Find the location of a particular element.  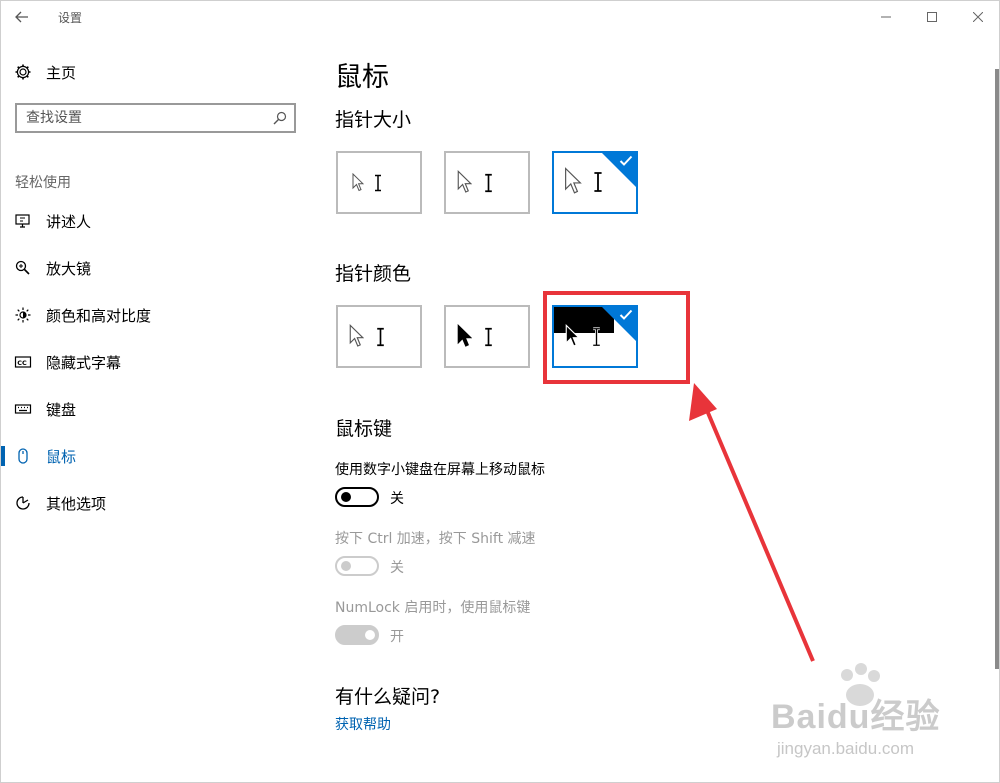

pointer-color-heading: 指针颜色 is located at coordinates (373, 274).